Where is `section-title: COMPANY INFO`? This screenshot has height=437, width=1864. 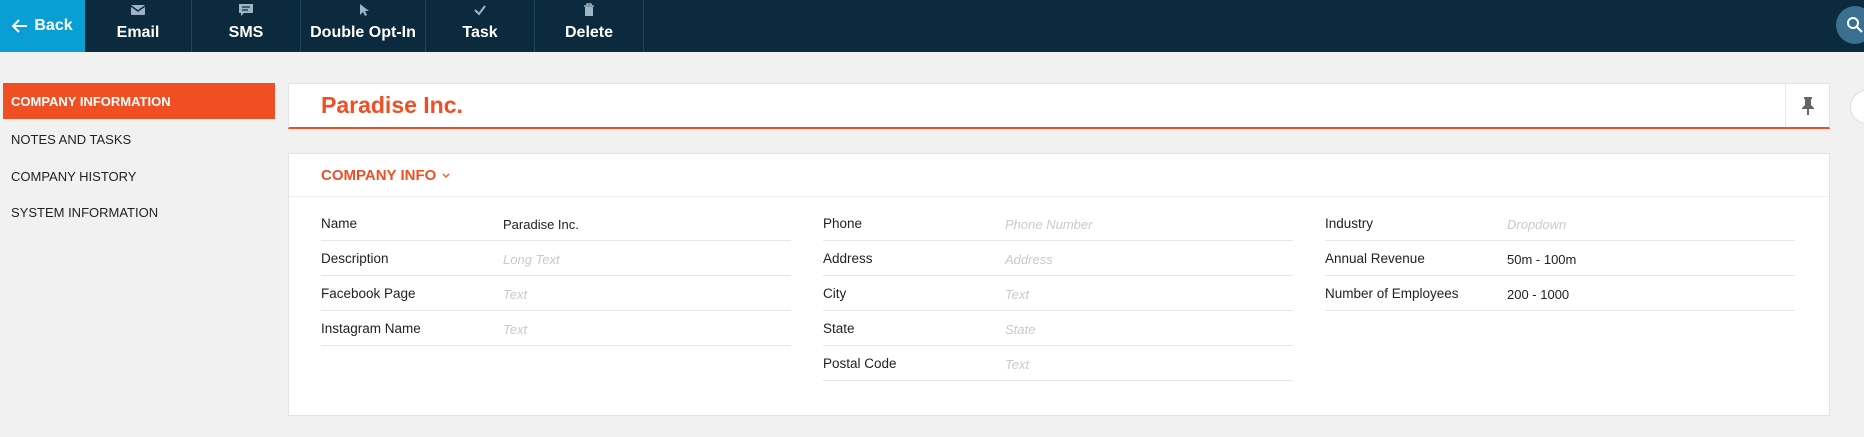
section-title: COMPANY INFO is located at coordinates (379, 175).